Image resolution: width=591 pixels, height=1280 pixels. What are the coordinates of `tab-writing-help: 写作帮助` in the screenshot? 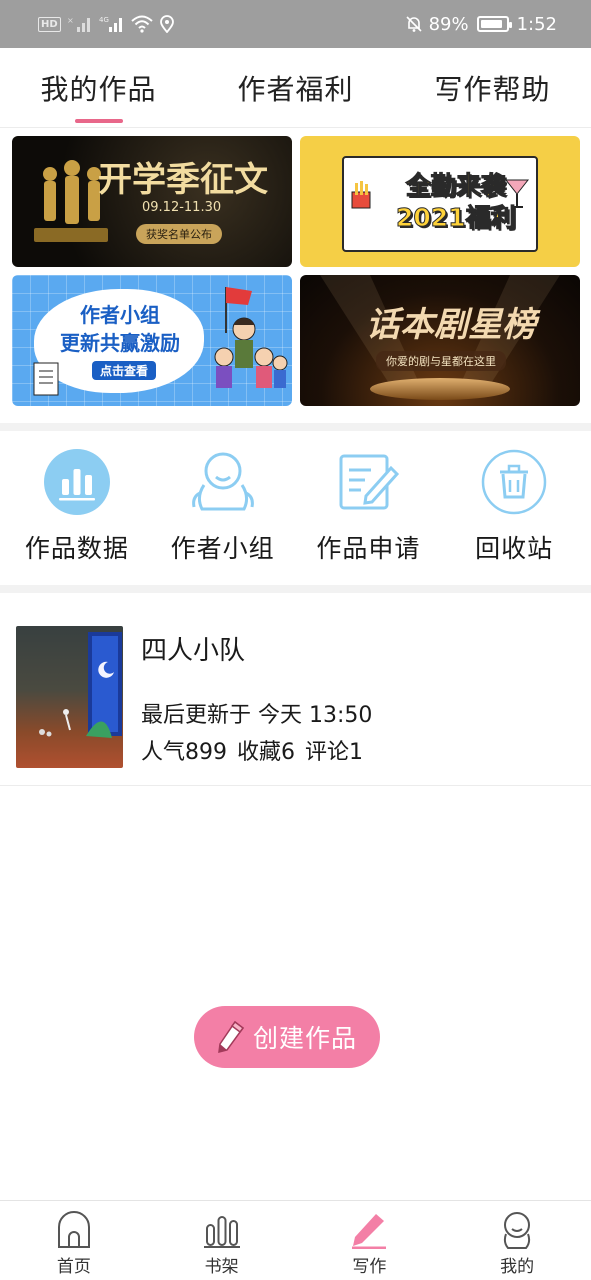 It's located at (492, 87).